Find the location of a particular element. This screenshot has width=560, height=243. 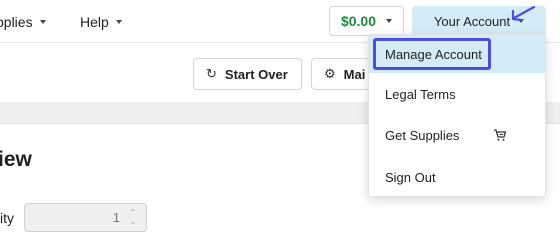

nav-supplies-menu: pplies is located at coordinates (23, 22).